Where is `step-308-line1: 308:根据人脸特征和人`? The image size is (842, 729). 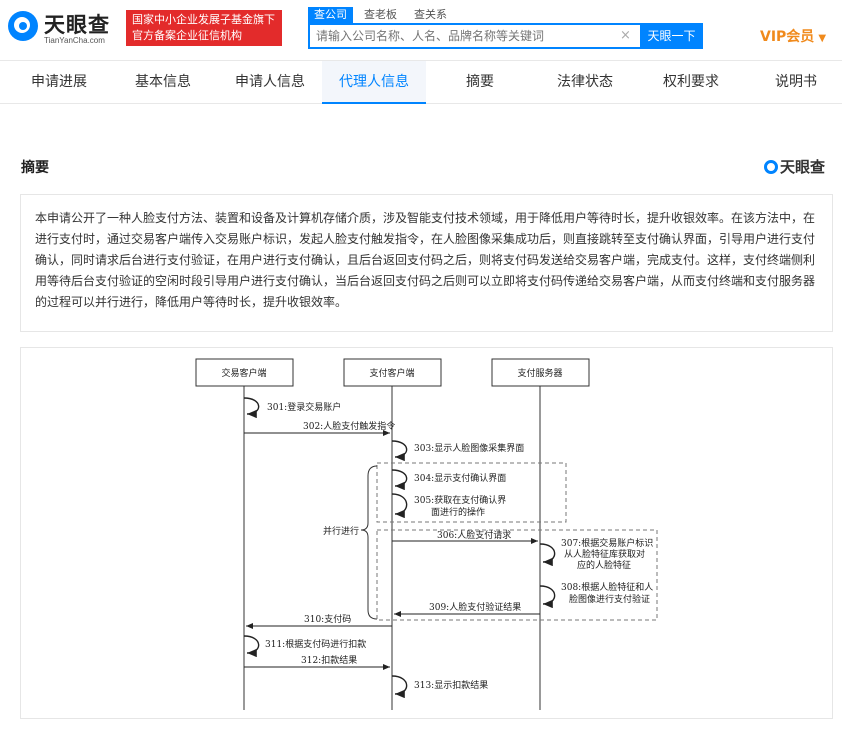 step-308-line1: 308:根据人脸特征和人 is located at coordinates (607, 587).